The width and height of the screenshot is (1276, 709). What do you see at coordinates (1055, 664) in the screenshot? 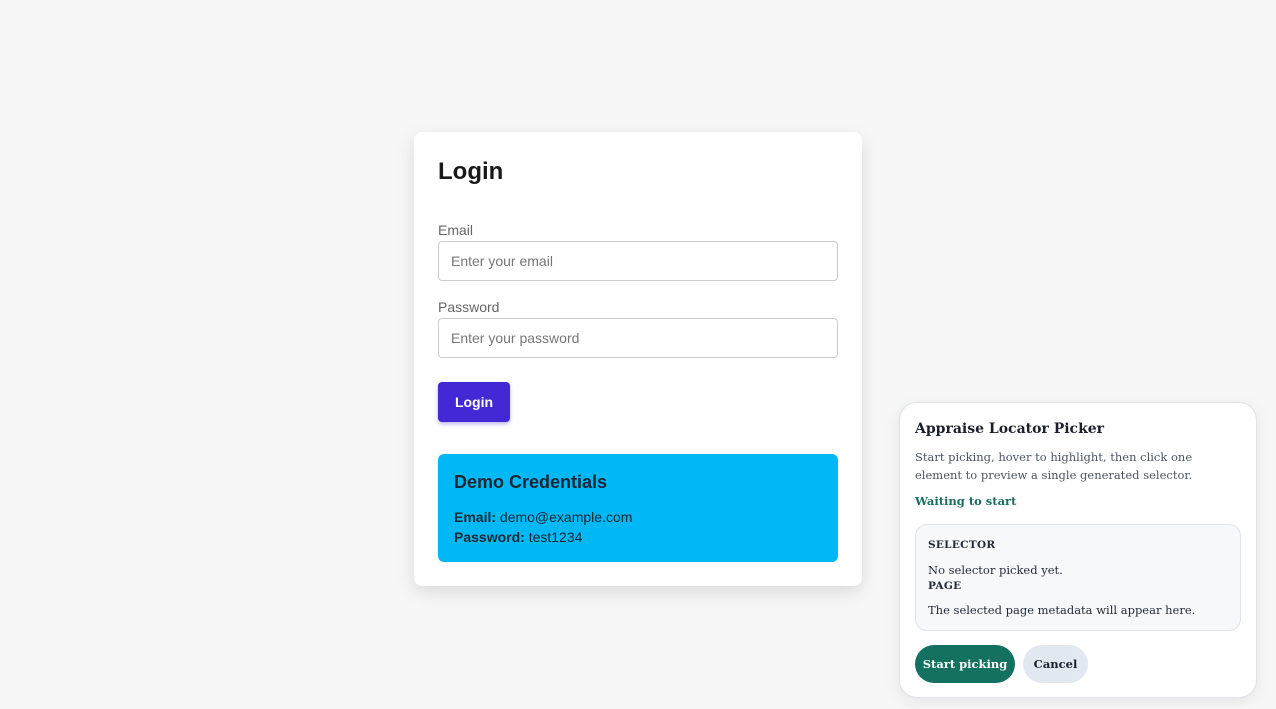
I see `cancel-button: Cancel` at bounding box center [1055, 664].